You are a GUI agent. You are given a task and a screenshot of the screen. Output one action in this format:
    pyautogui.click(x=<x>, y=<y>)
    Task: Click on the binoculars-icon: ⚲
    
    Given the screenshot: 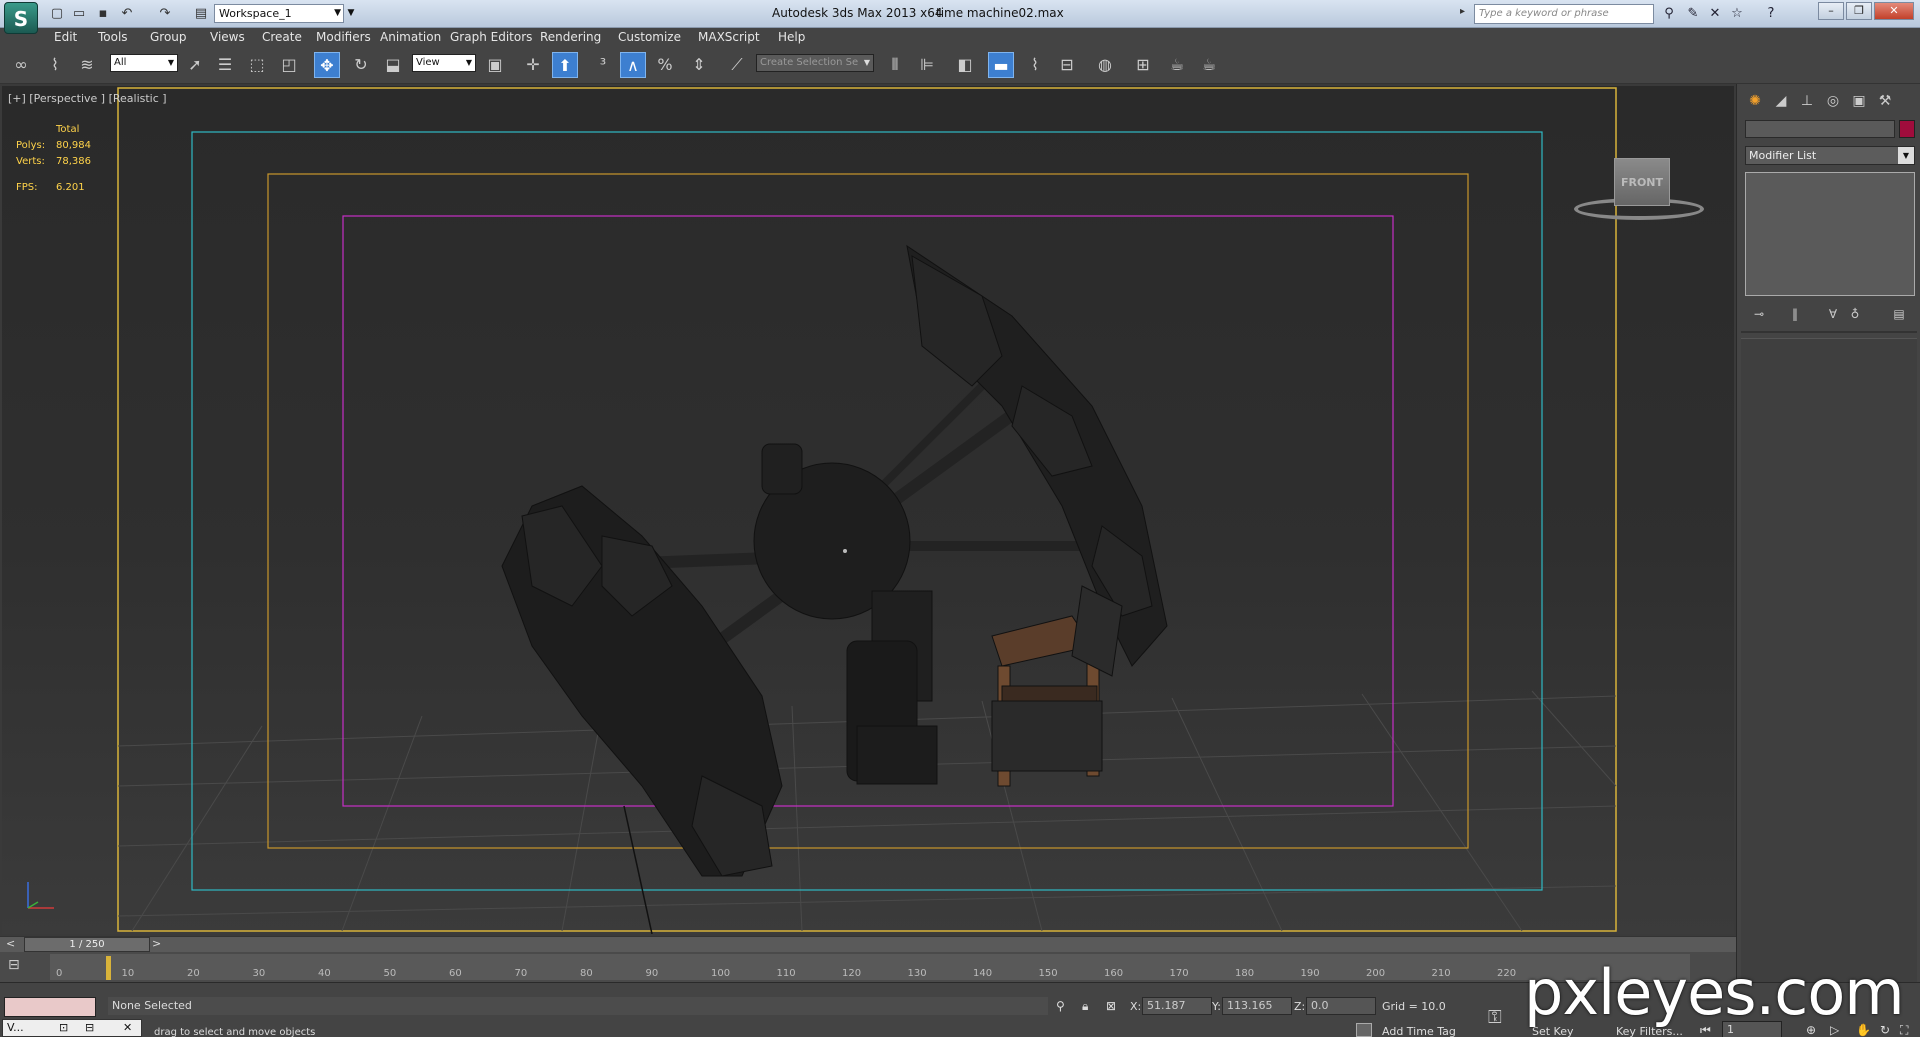 What is the action you would take?
    pyautogui.click(x=1669, y=14)
    